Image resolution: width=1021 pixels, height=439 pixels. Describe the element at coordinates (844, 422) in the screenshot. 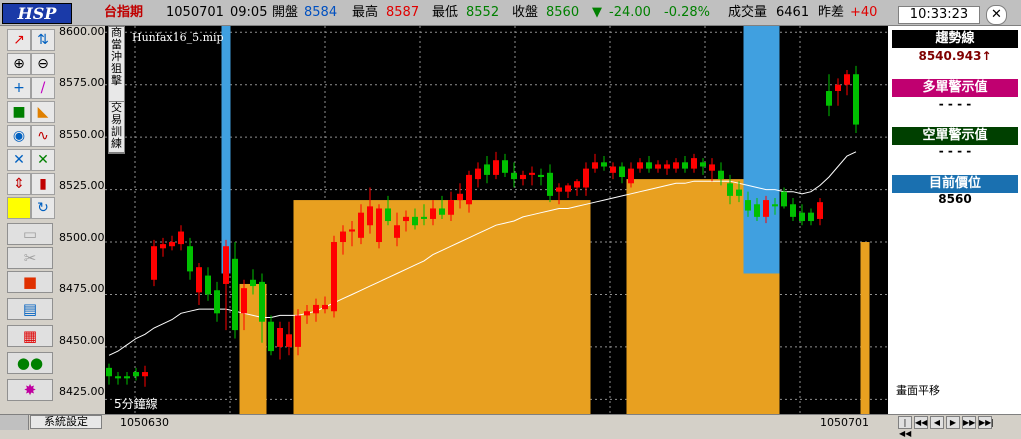

I see `x-end-label: 1050701` at that location.